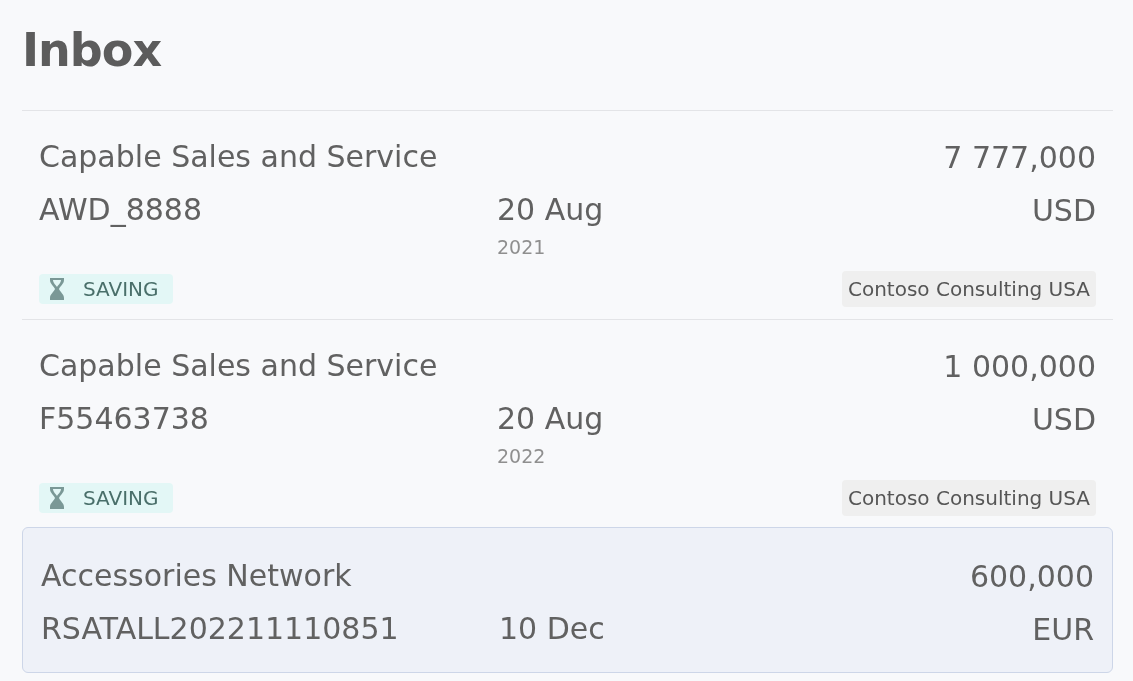  Describe the element at coordinates (92, 50) in the screenshot. I see `page-title: Inbox` at that location.